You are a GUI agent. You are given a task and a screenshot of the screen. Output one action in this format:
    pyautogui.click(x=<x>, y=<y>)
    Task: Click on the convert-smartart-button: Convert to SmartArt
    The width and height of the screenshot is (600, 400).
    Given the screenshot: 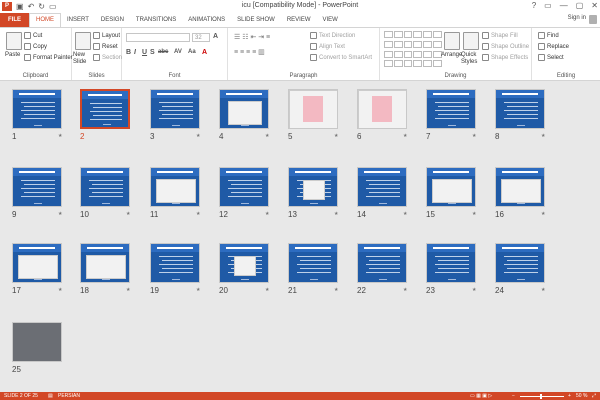 What is the action you would take?
    pyautogui.click(x=341, y=57)
    